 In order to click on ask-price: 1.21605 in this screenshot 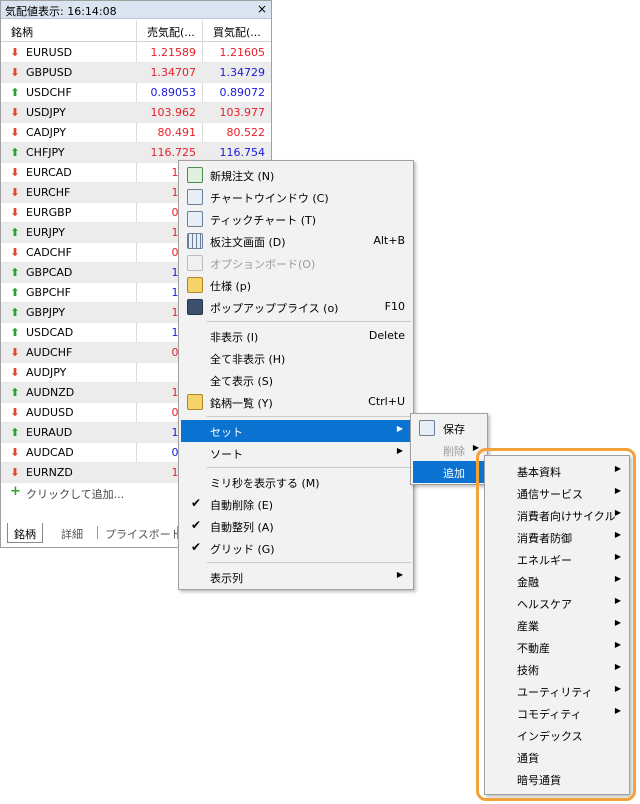, I will do `click(242, 52)`.